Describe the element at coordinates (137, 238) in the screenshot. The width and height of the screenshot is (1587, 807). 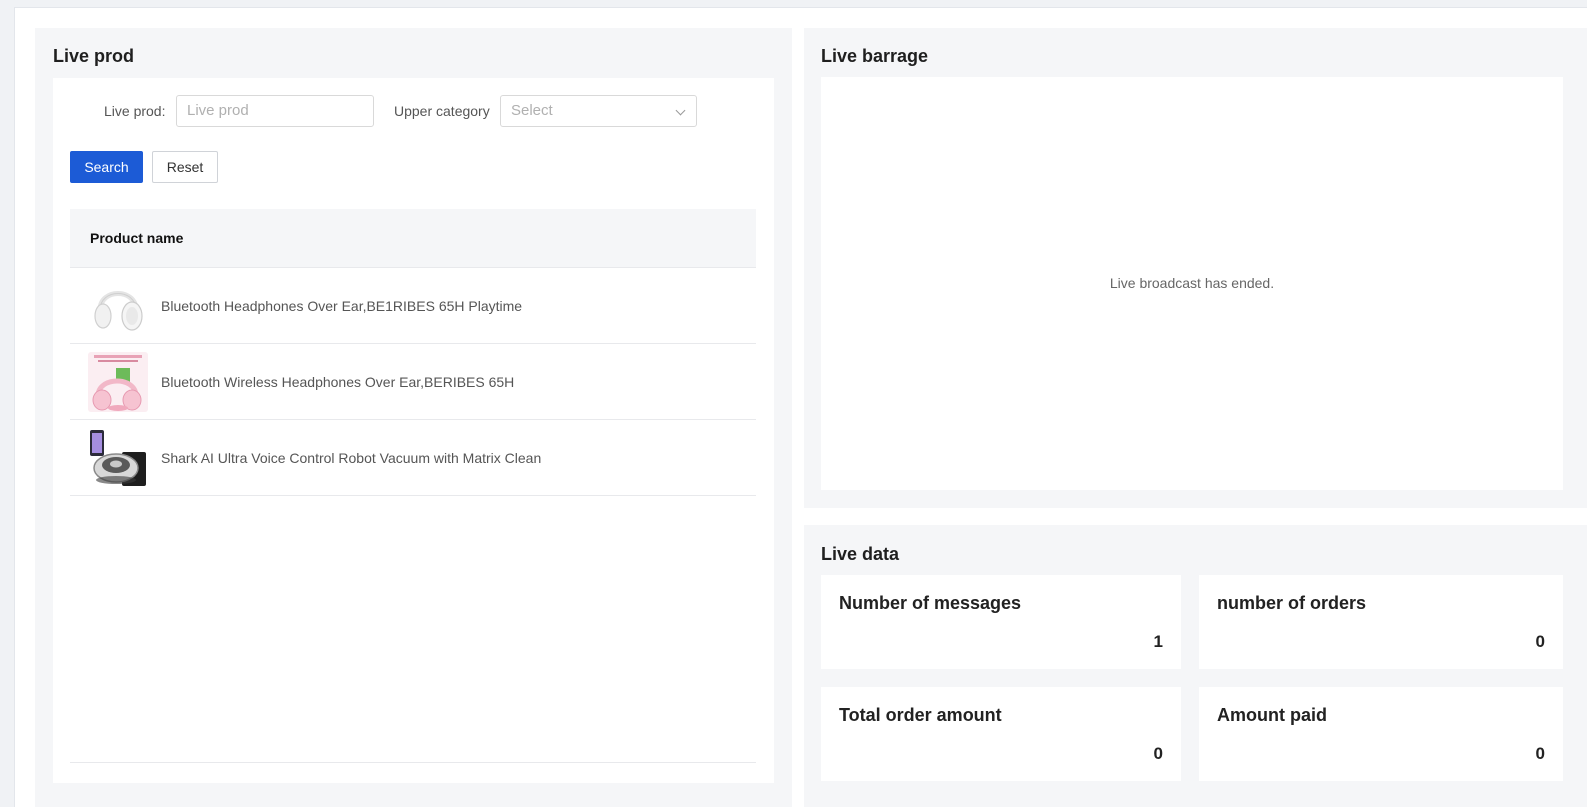
I see `product-name-header: Product name` at that location.